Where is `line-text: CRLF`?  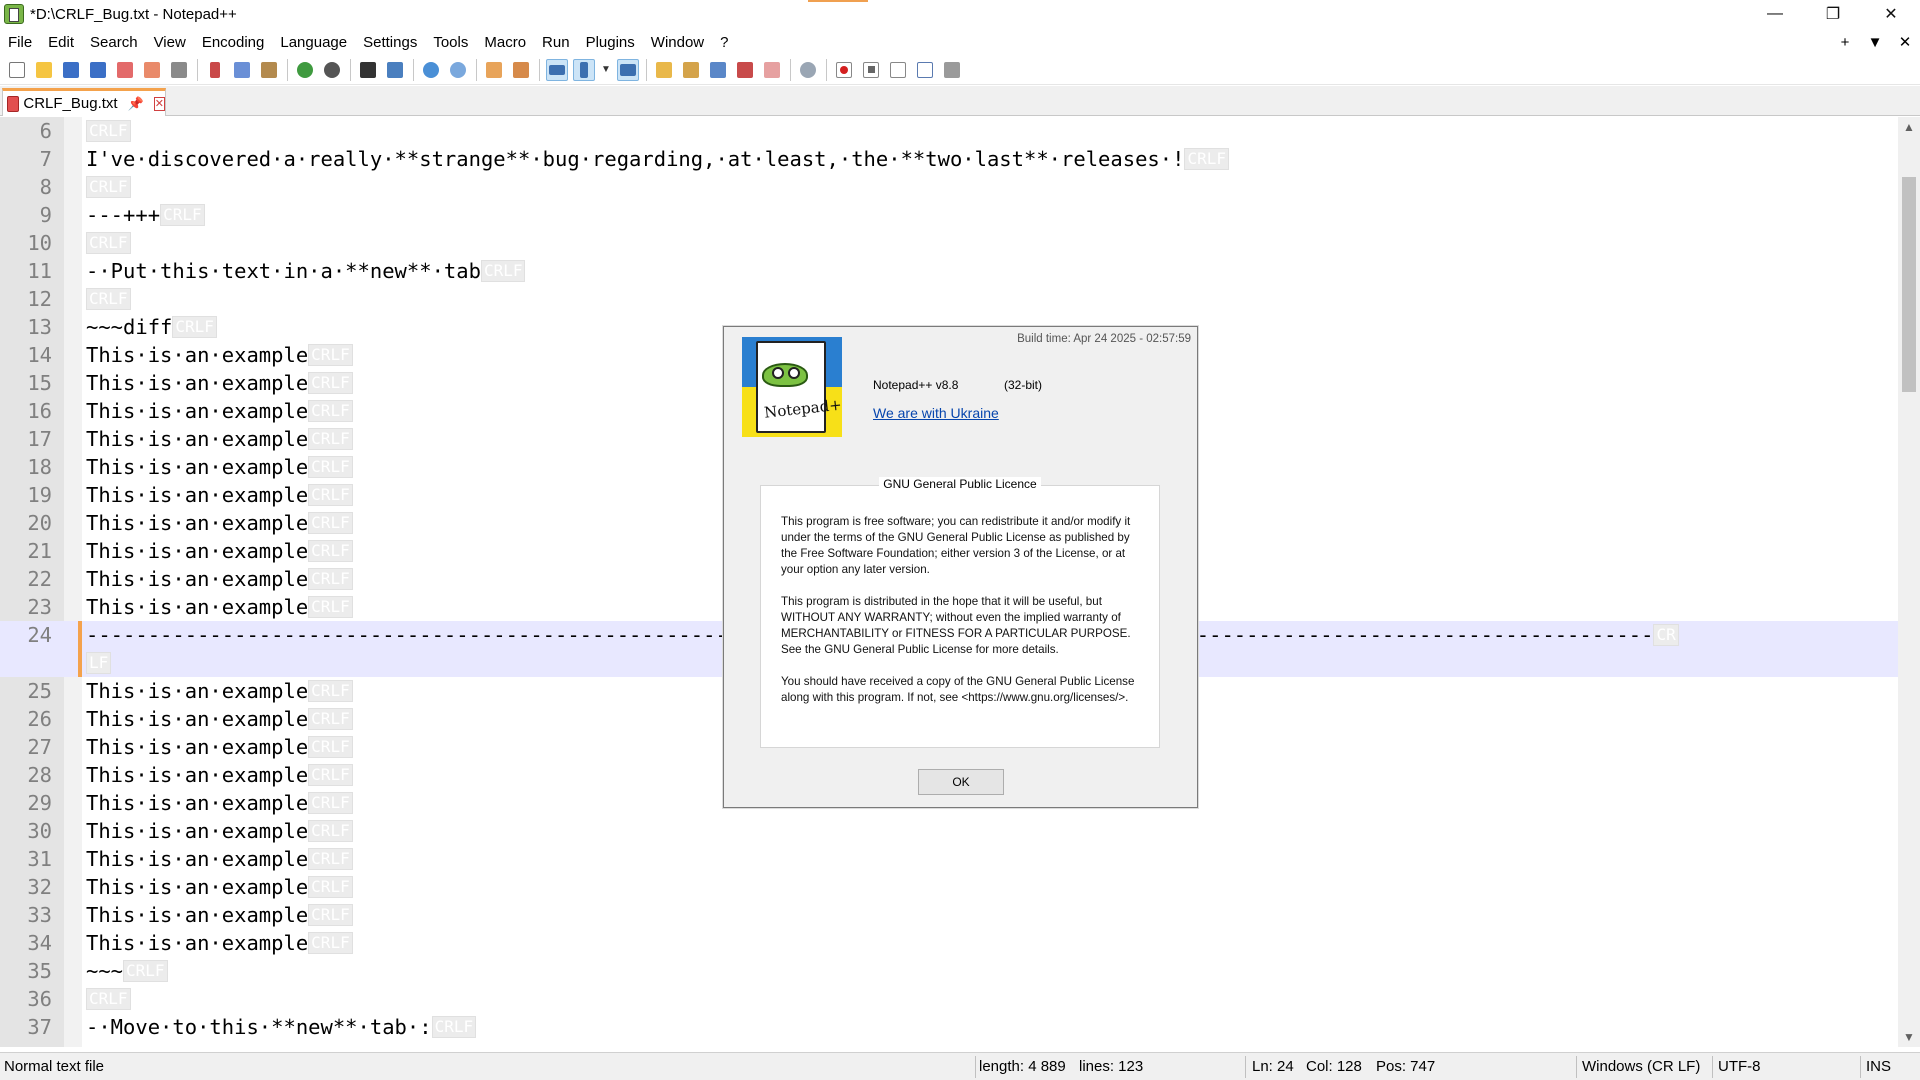 line-text: CRLF is located at coordinates (108, 299).